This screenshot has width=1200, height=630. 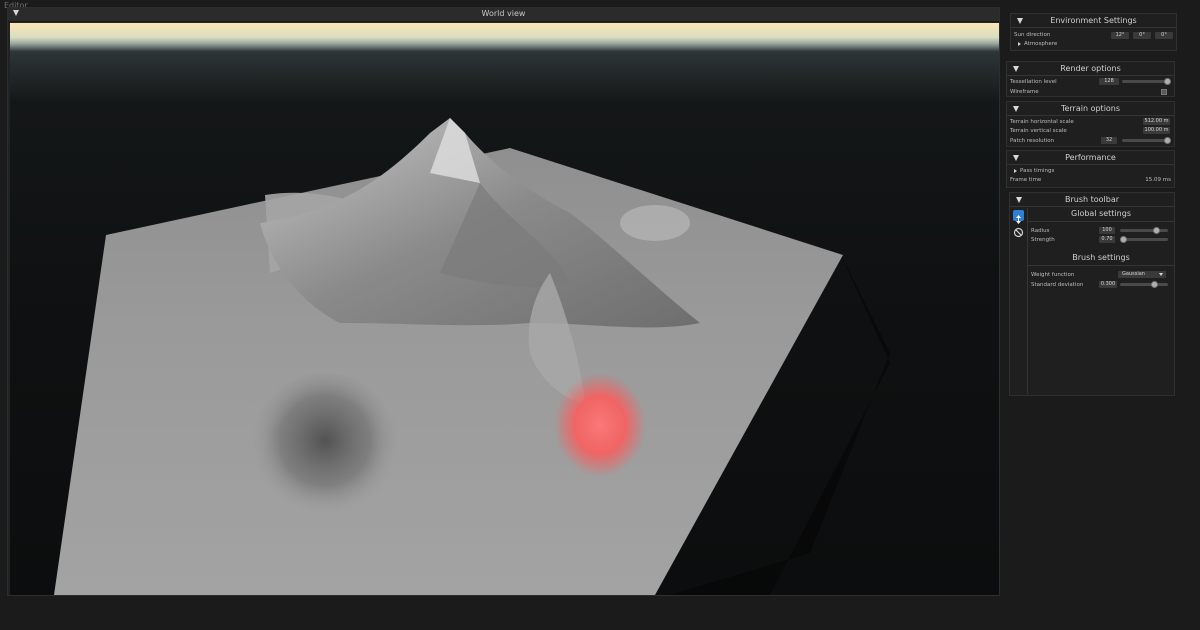 I want to click on strength-row: Strength 0.70, so click(x=1101, y=240).